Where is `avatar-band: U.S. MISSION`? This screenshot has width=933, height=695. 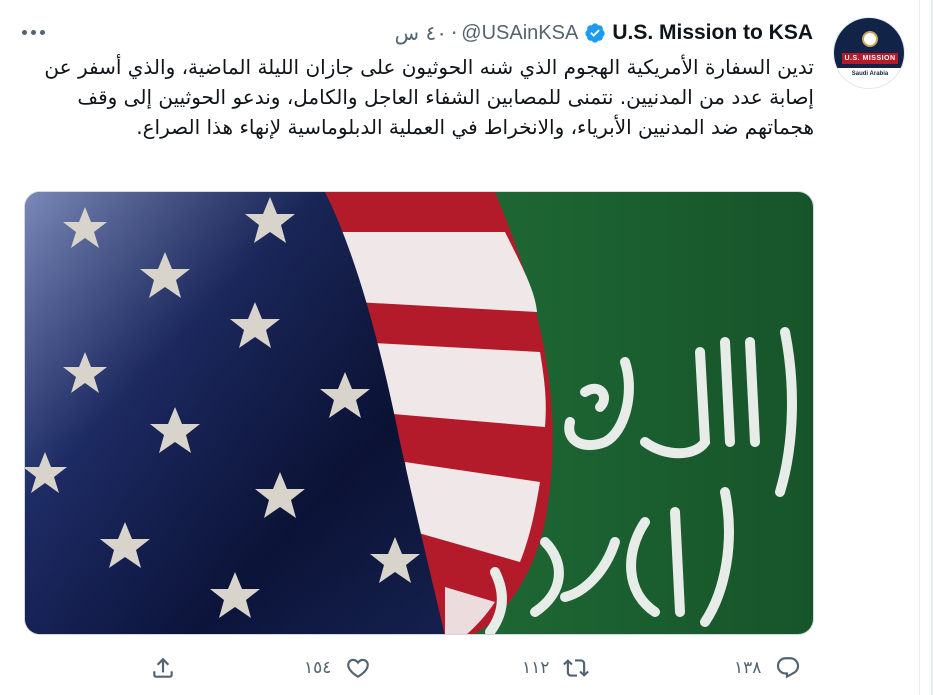 avatar-band: U.S. MISSION is located at coordinates (870, 58).